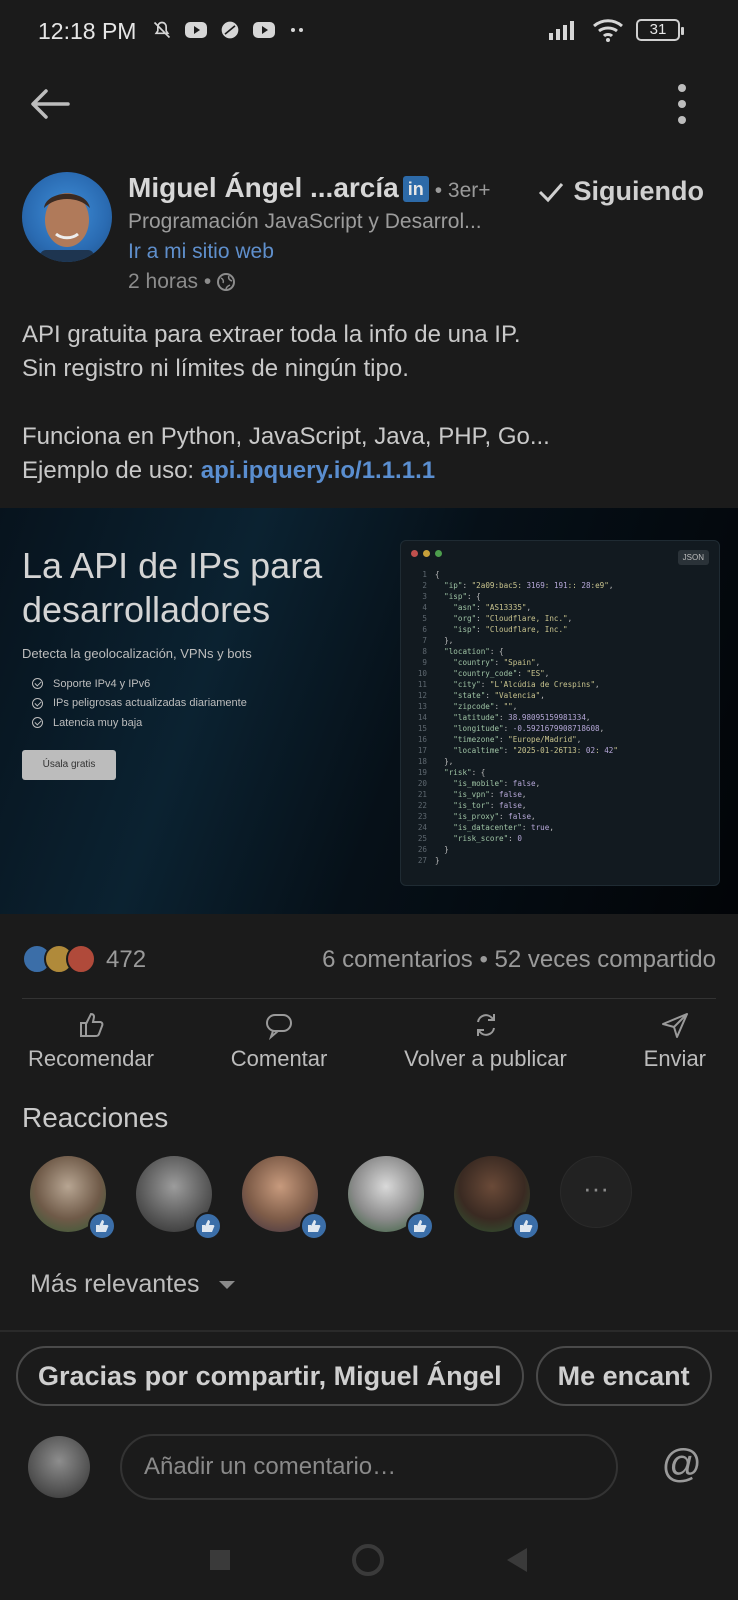  What do you see at coordinates (561, 30) in the screenshot?
I see `signal-icon` at bounding box center [561, 30].